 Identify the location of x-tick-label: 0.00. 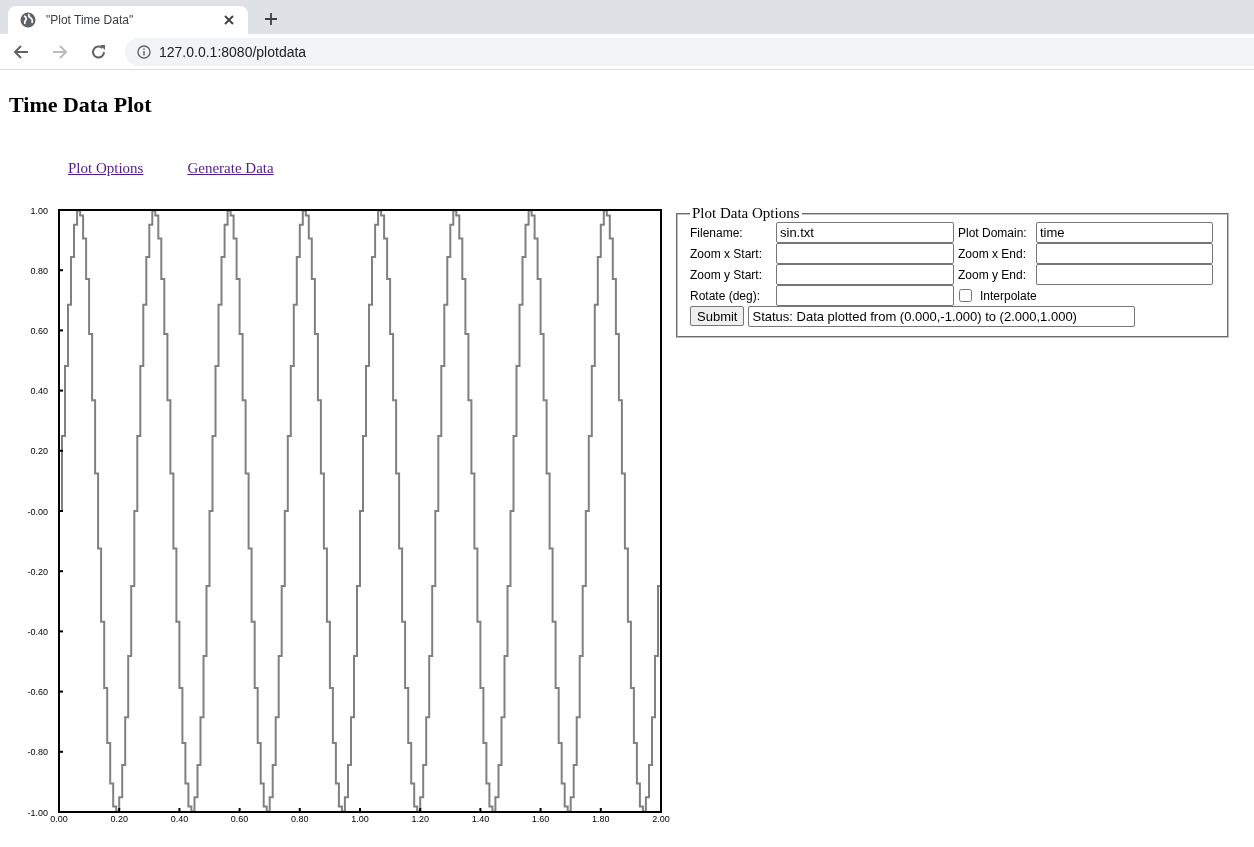
(59, 819).